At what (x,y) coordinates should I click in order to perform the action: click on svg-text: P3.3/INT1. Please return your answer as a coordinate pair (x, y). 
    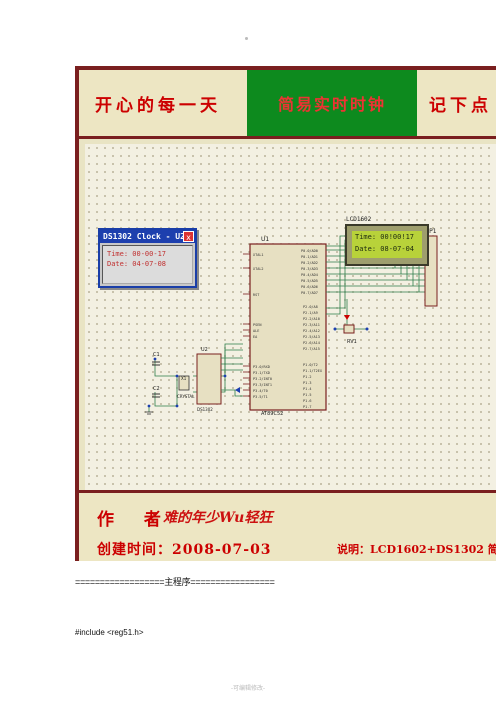
    Looking at the image, I should click on (262, 385).